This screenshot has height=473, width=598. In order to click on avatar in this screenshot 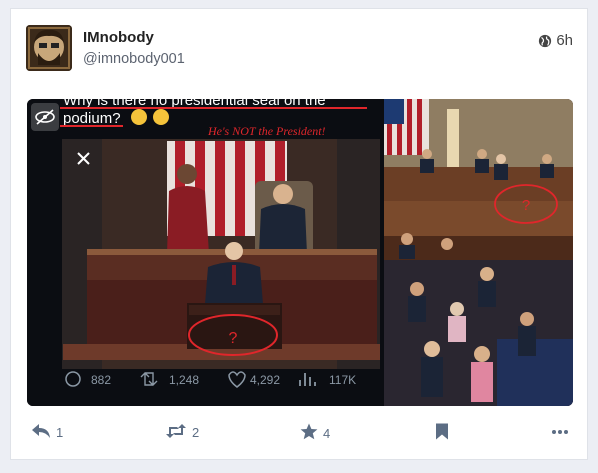, I will do `click(49, 48)`.